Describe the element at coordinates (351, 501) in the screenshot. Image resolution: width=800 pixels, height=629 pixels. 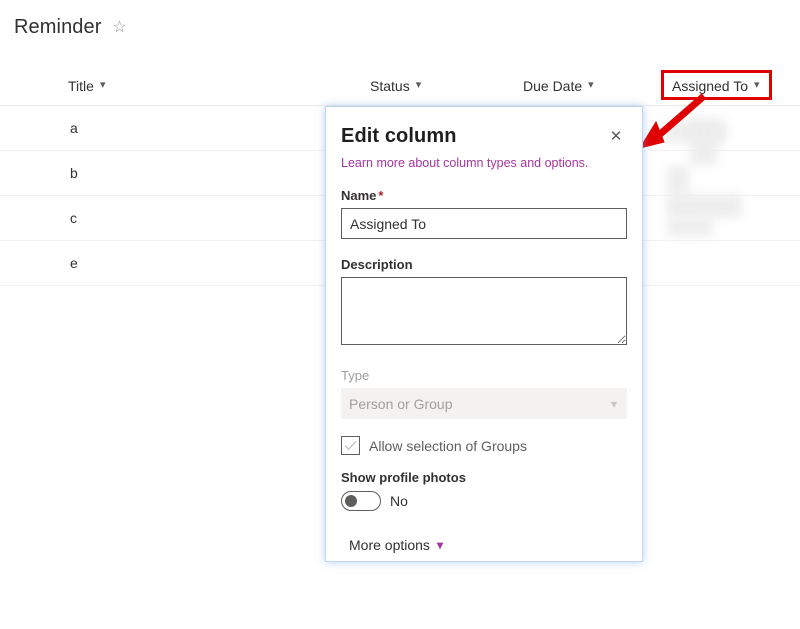
I see `toggle-knob` at that location.